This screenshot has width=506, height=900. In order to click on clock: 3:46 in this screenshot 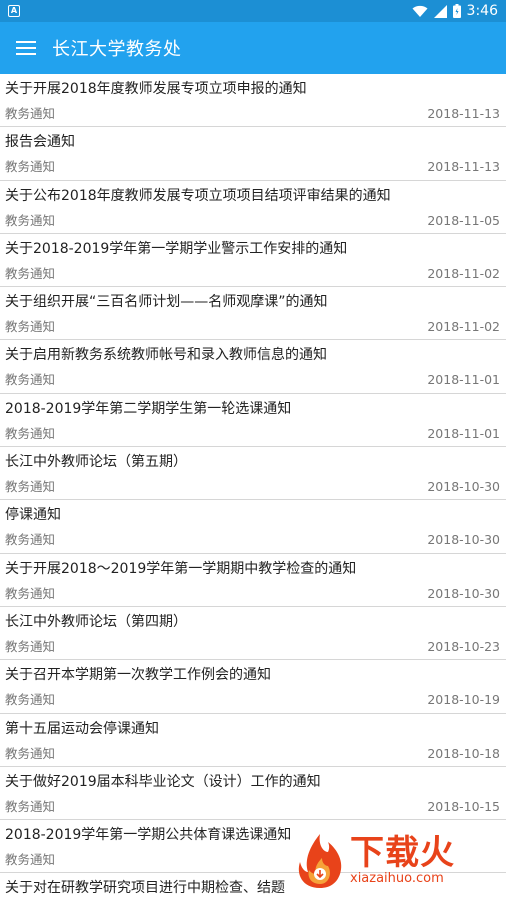, I will do `click(482, 11)`.